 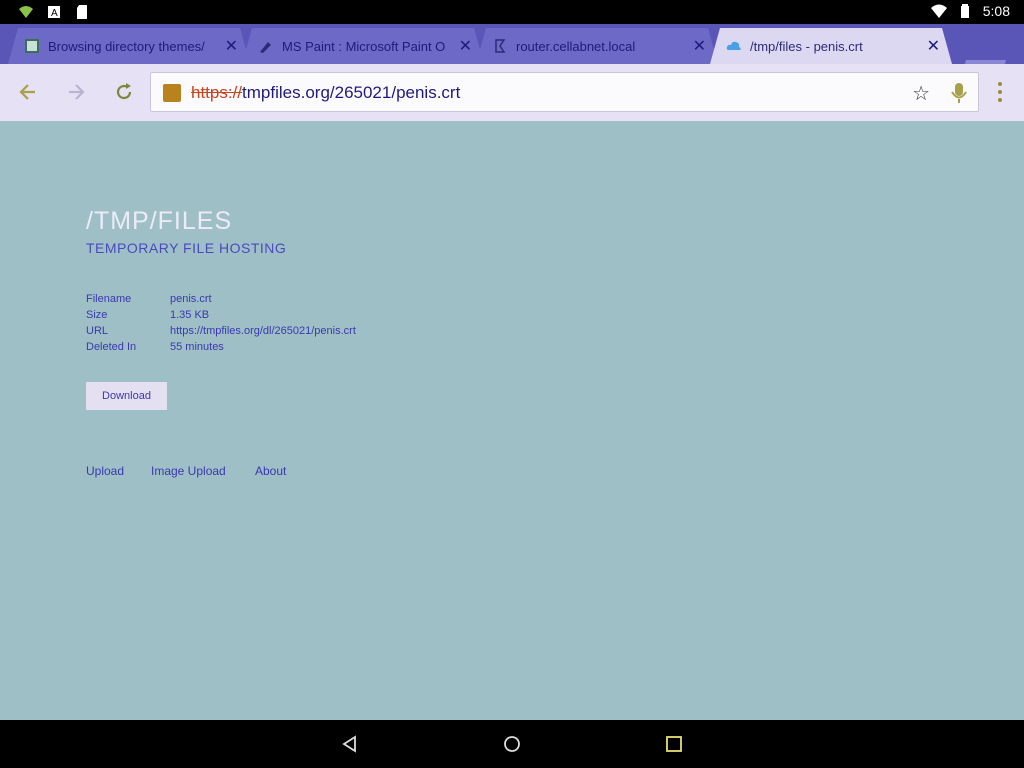 I want to click on notification-icons: A, so click(x=54, y=12).